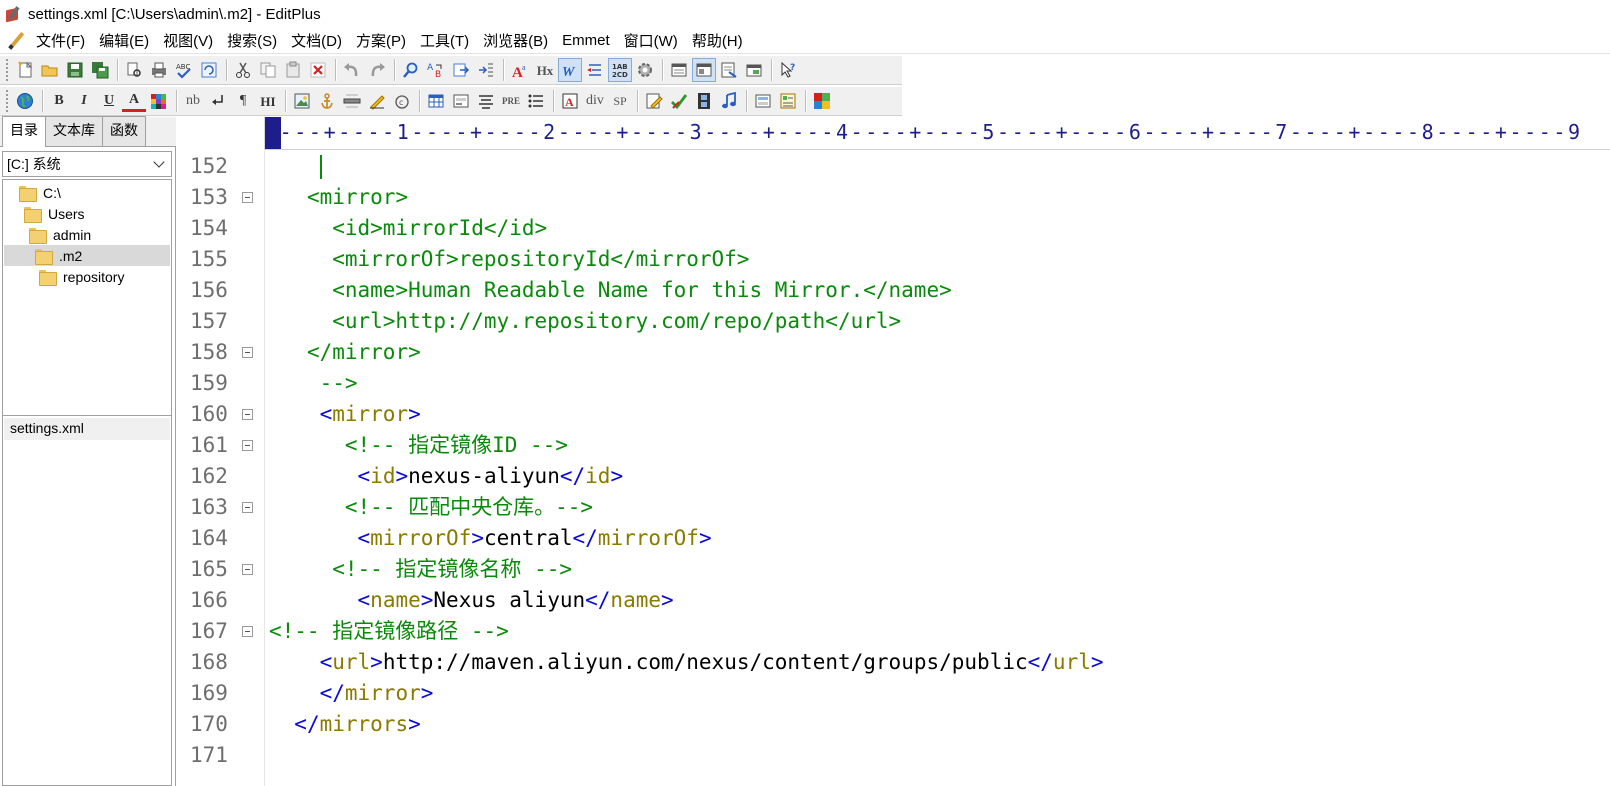 This screenshot has height=786, width=1610. Describe the element at coordinates (515, 40) in the screenshot. I see `menu-browser: 浏览器(B)` at that location.